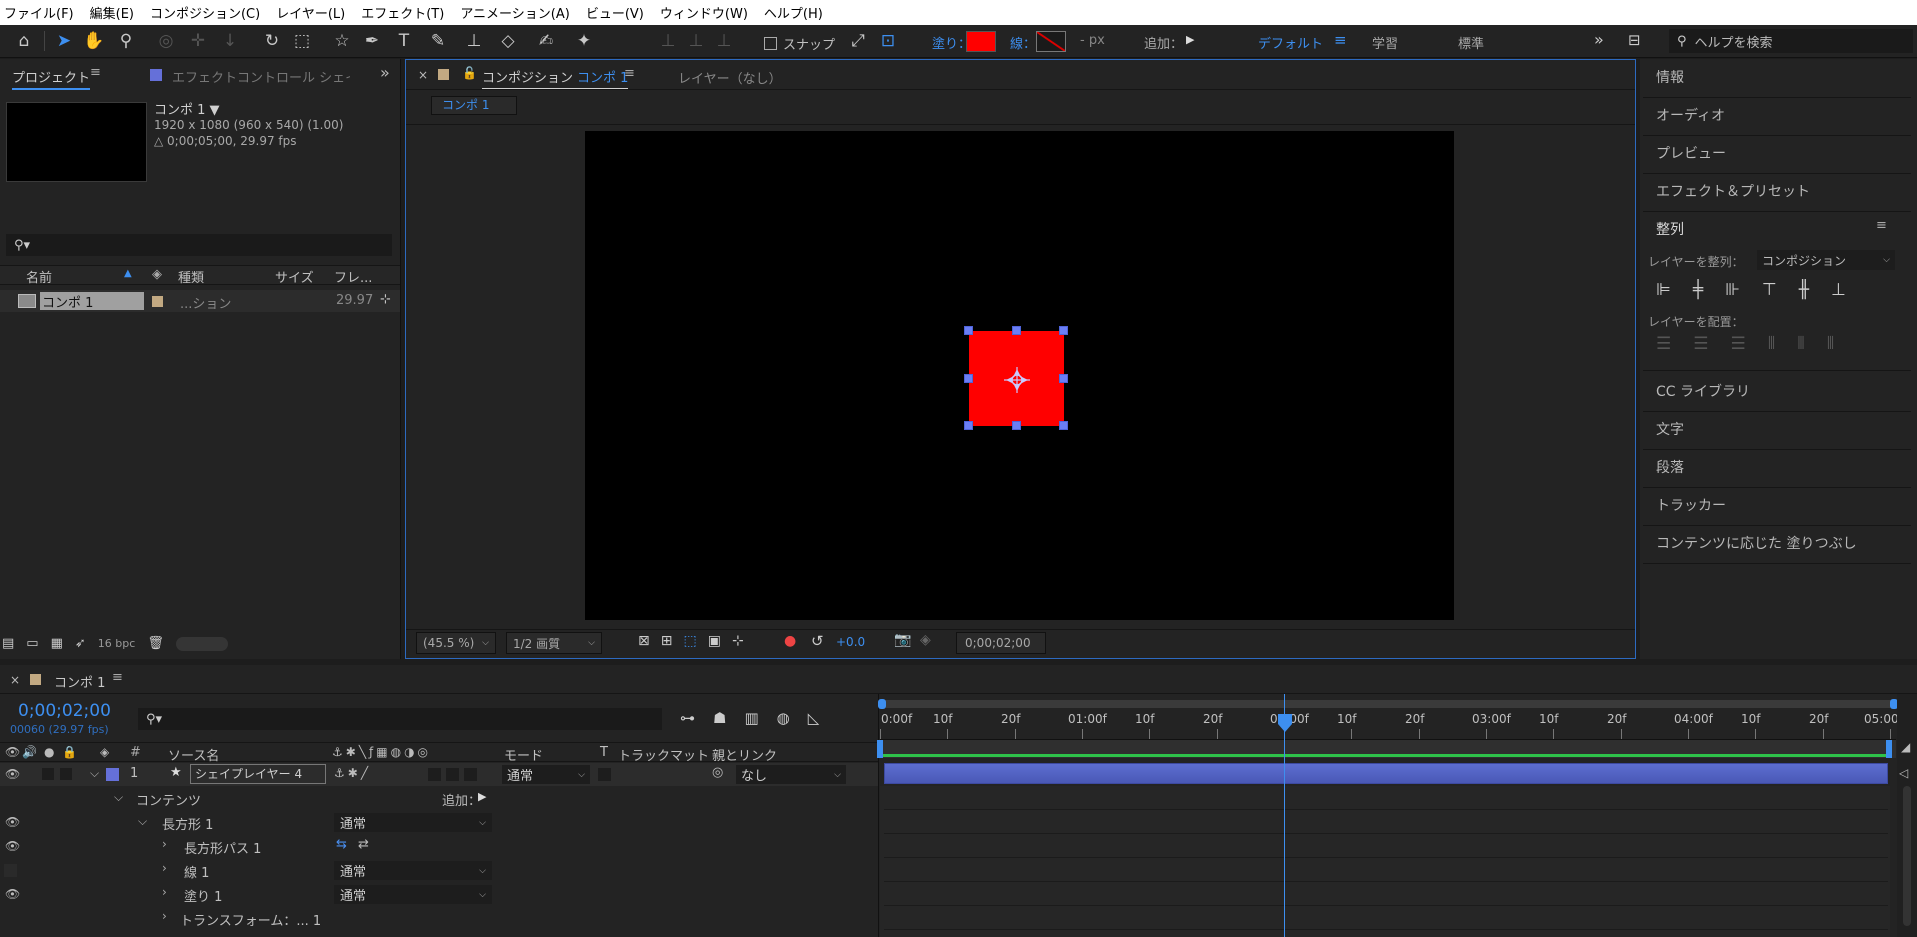 The image size is (1917, 937). Describe the element at coordinates (39, 12) in the screenshot. I see `menu-file: ファイル(F)` at that location.